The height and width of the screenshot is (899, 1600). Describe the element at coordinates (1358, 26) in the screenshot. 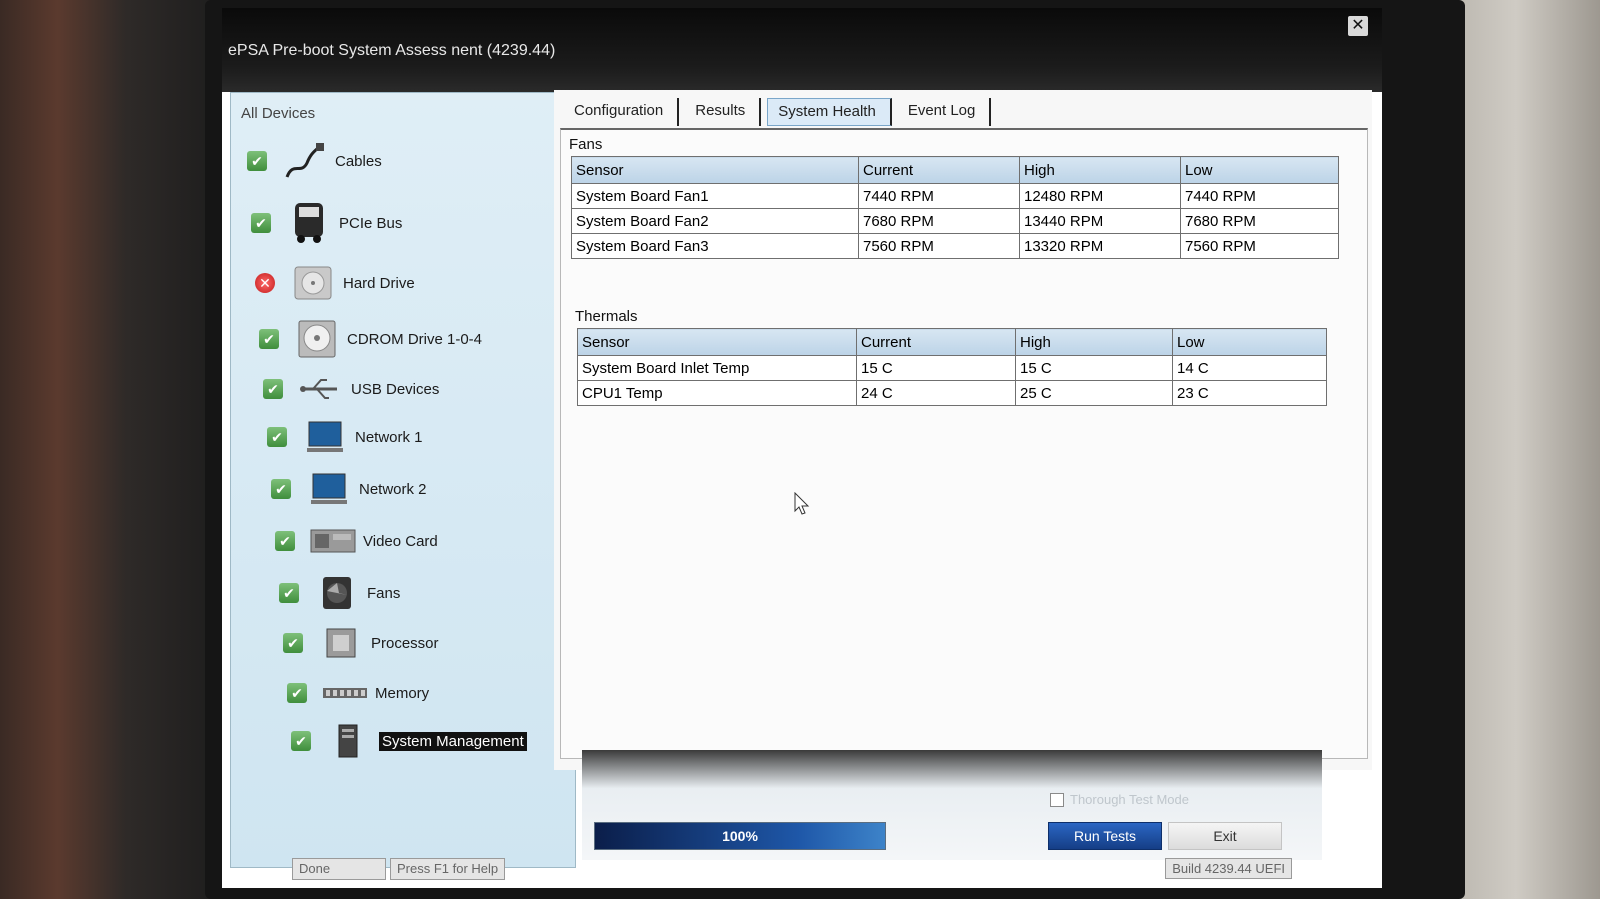

I see `close-button: ✕` at that location.